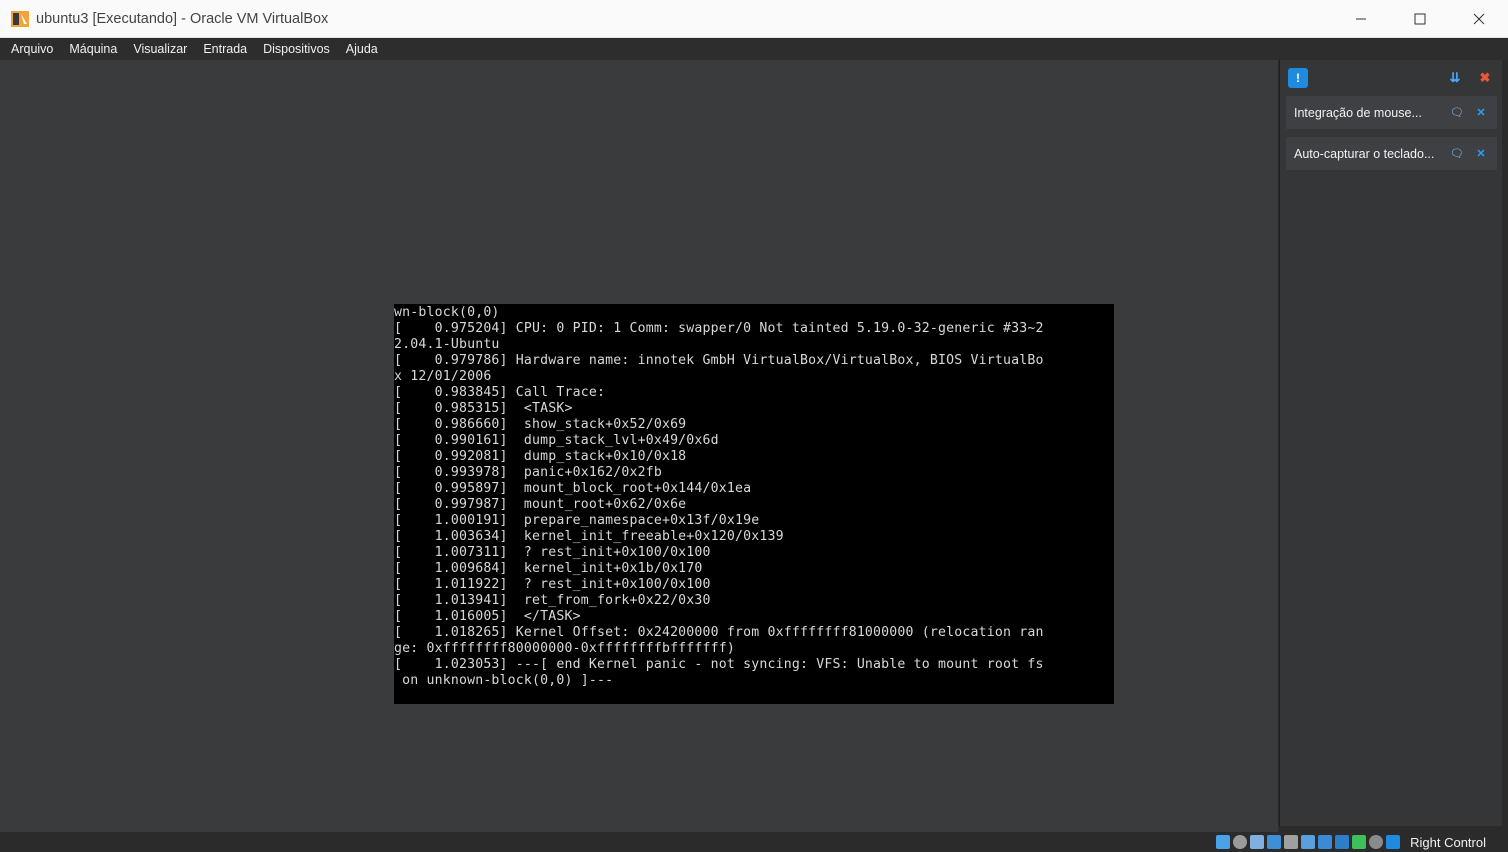 This screenshot has height=852, width=1508. I want to click on menu-ajuda: Ajuda, so click(363, 49).